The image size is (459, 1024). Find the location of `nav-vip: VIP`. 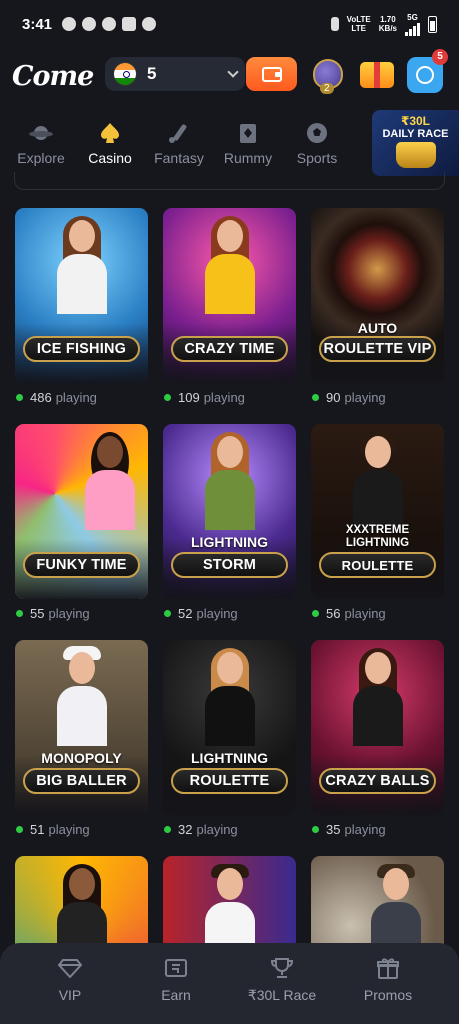

nav-vip: VIP is located at coordinates (70, 980).